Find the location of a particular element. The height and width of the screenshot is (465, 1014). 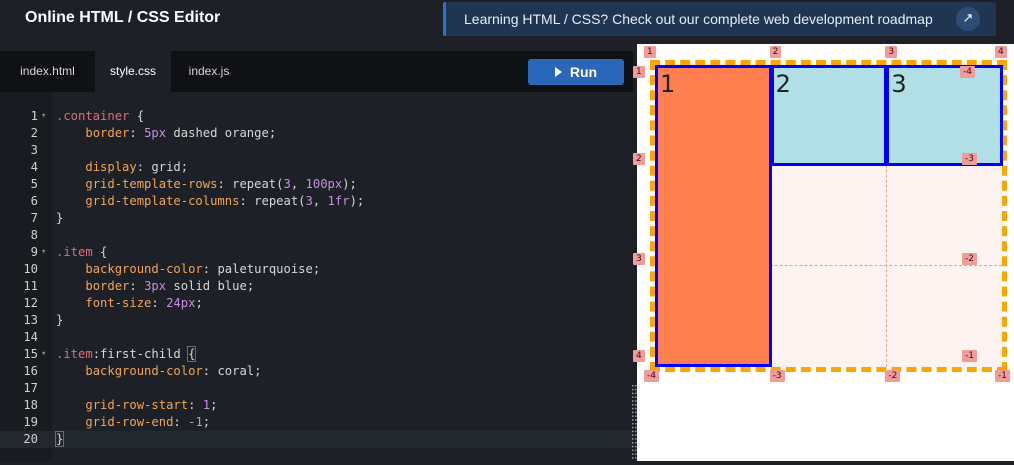

column-line-neg-label: -4 is located at coordinates (651, 376).